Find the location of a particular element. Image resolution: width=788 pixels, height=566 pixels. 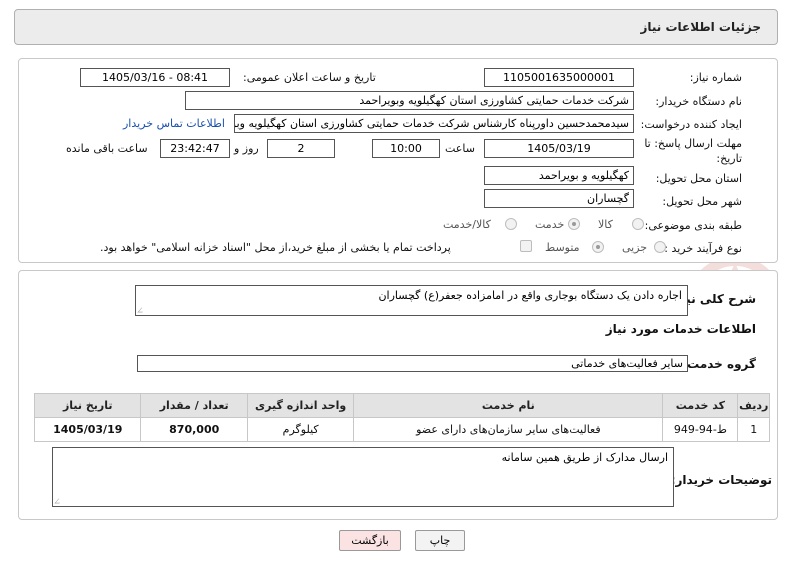

cell-service-code: ط-94-949 is located at coordinates (700, 429).